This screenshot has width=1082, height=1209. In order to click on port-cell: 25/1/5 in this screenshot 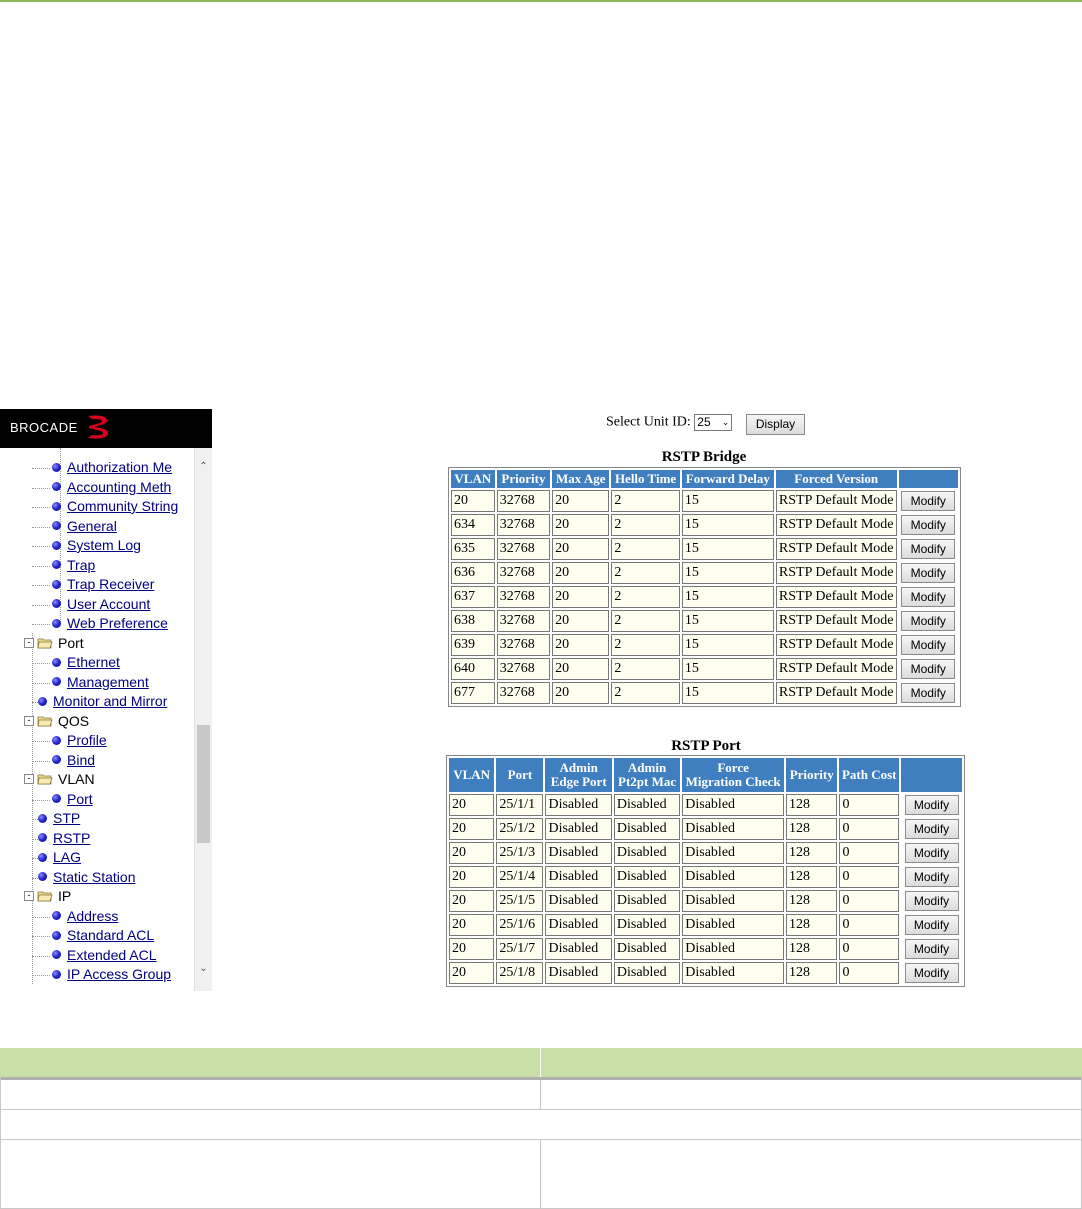, I will do `click(520, 901)`.